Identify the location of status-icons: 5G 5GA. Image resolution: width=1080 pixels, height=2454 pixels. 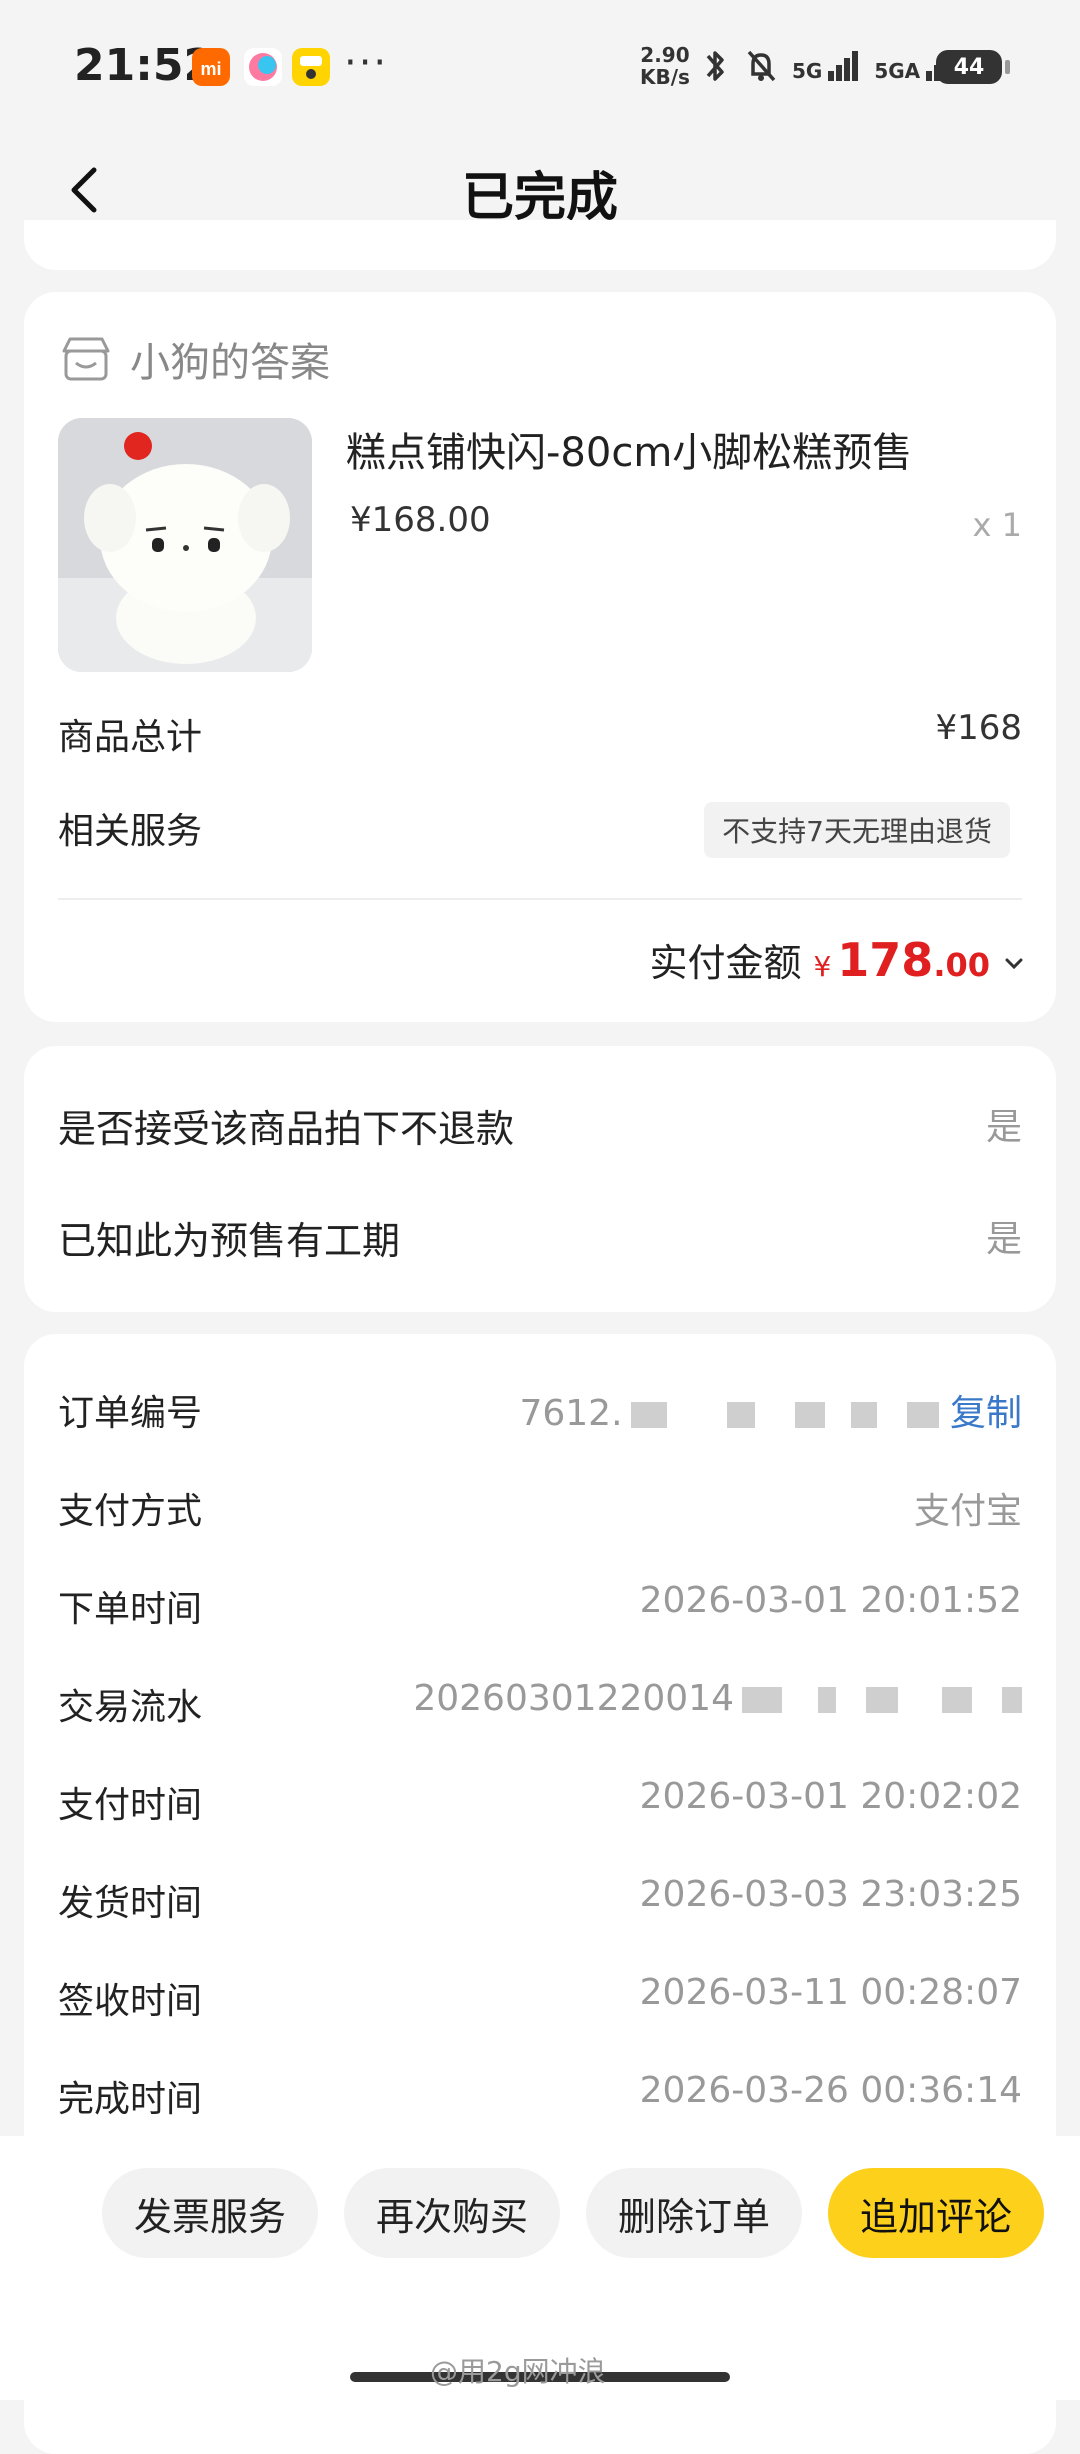
(829, 66).